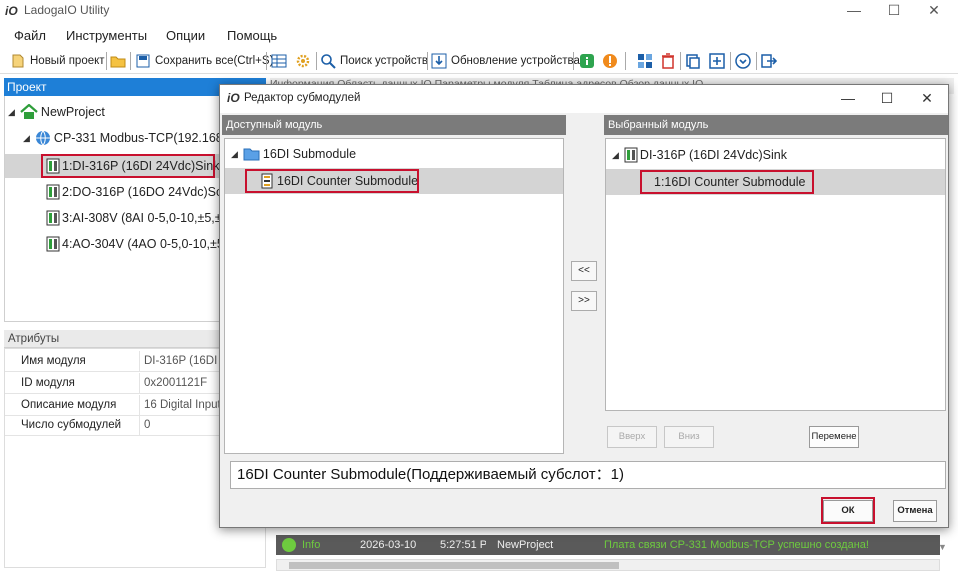 Image resolution: width=958 pixels, height=584 pixels. Describe the element at coordinates (118, 61) in the screenshot. I see `open-folder-icon` at that location.